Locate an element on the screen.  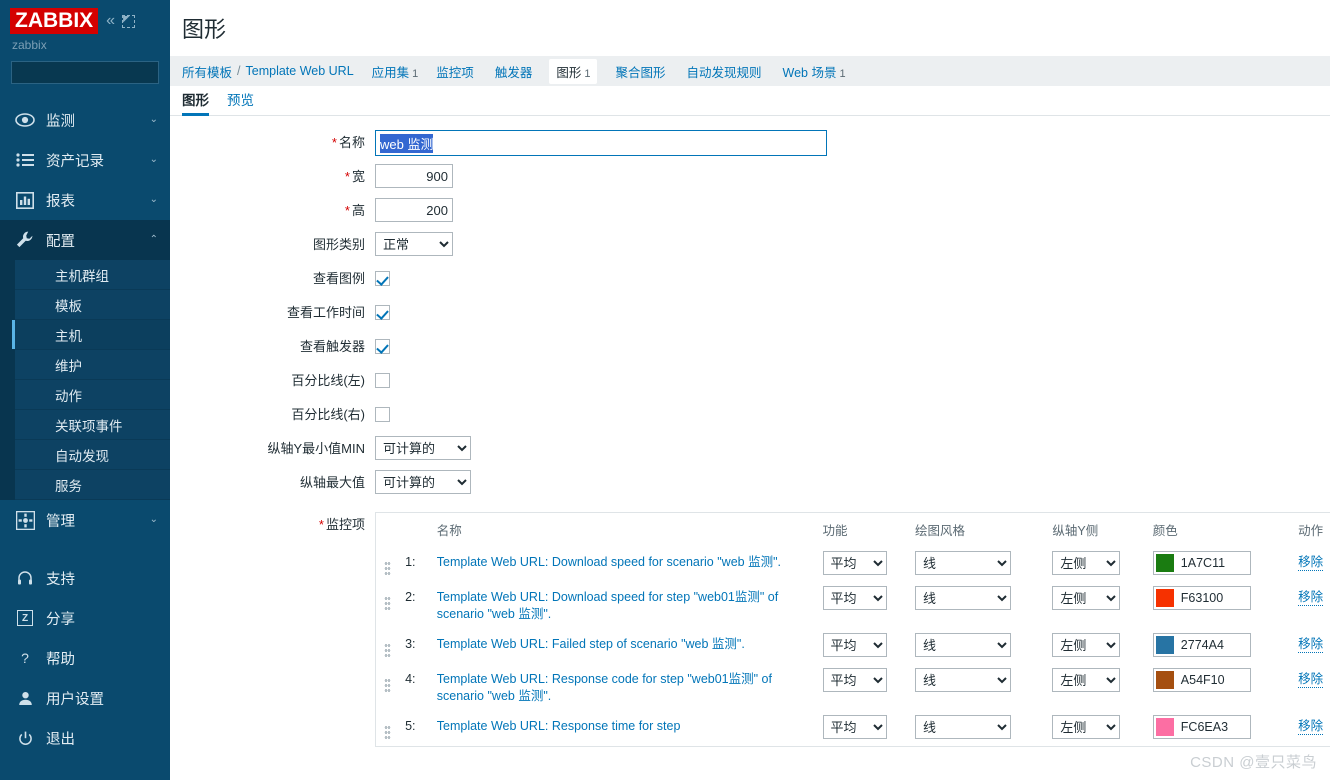
row-color: F63100 is located at coordinates (1225, 605).